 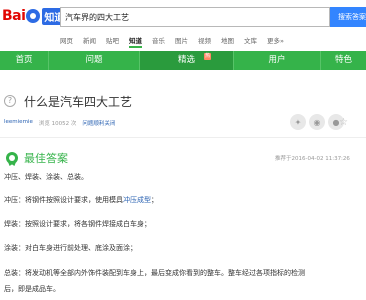 I want to click on best-answer-medal-icon, so click(x=12, y=158).